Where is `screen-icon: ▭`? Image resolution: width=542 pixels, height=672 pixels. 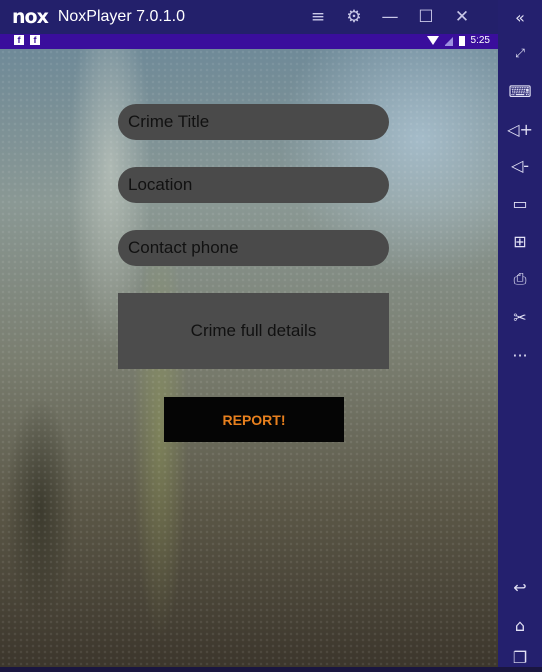 screen-icon: ▭ is located at coordinates (520, 203).